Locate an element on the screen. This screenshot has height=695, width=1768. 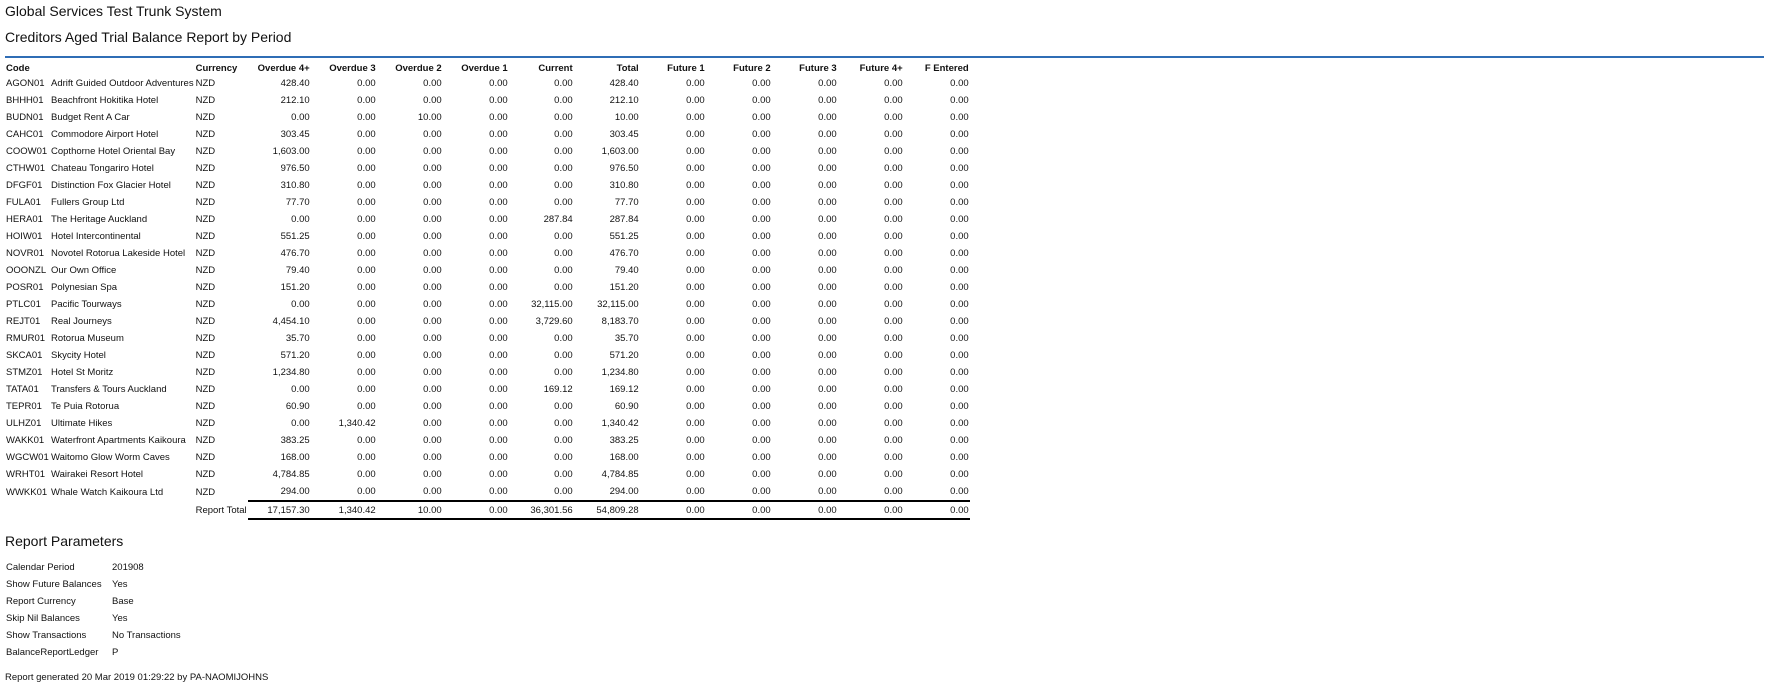
amount-cell: 428.40 is located at coordinates (295, 83).